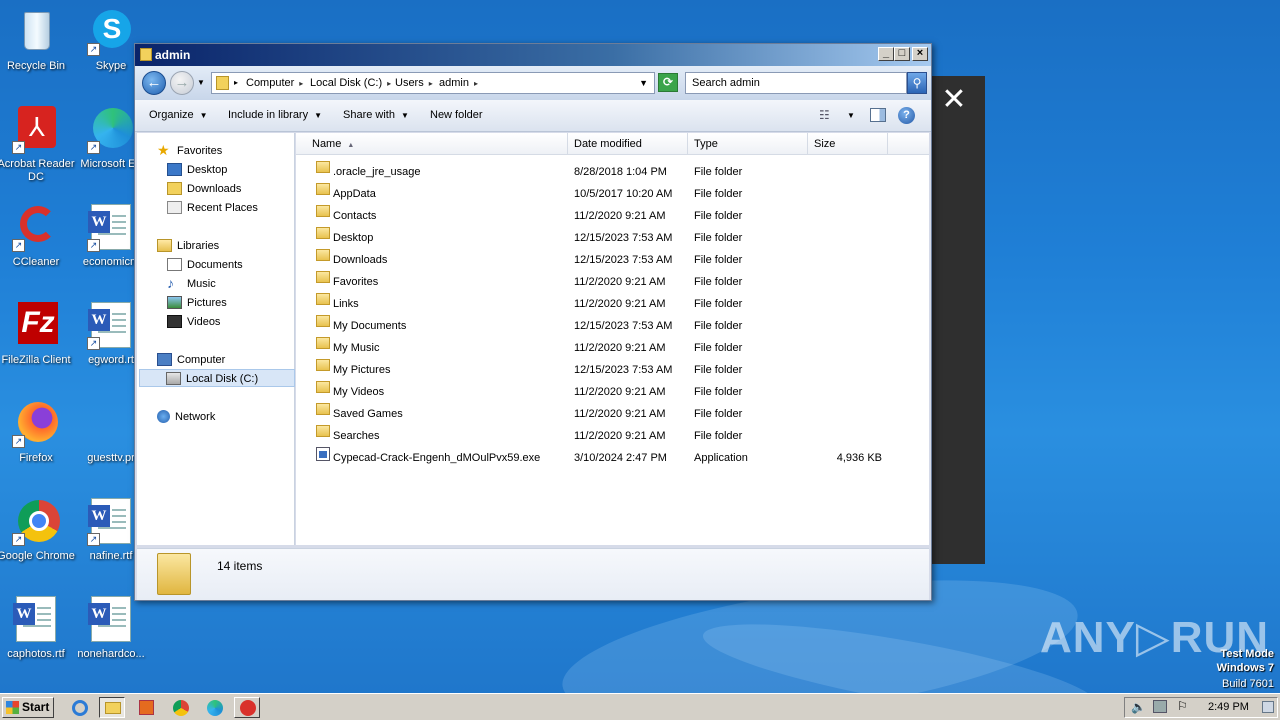 This screenshot has height=720, width=1280. What do you see at coordinates (36, 326) in the screenshot?
I see `filezilla-icon: Fz` at bounding box center [36, 326].